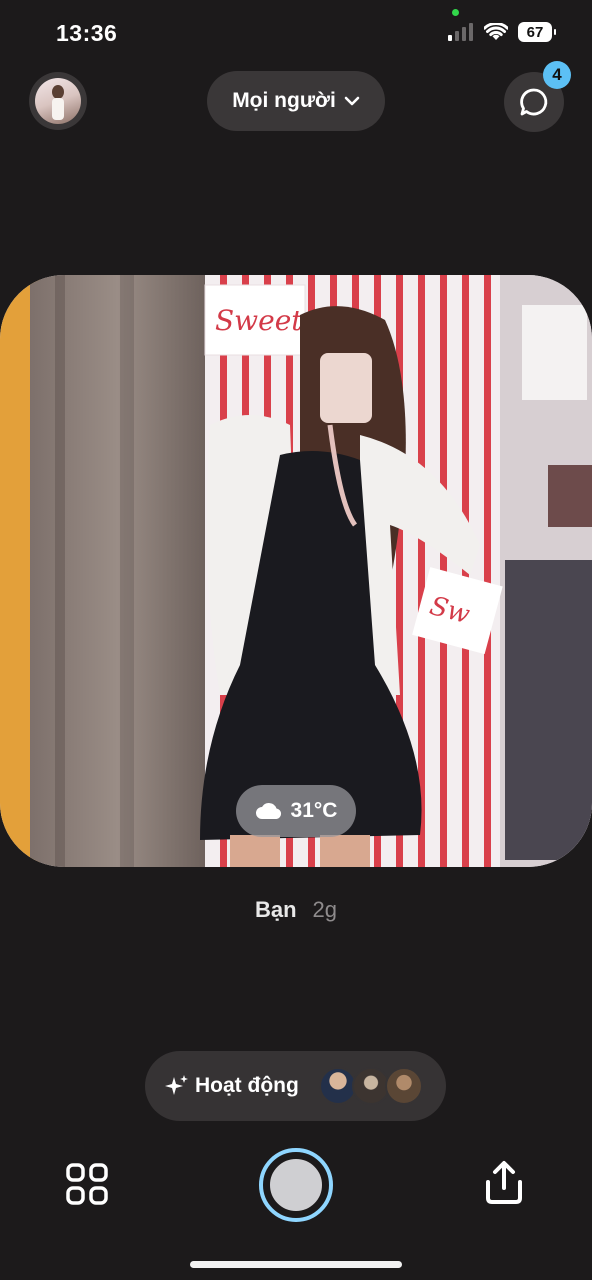 Image resolution: width=592 pixels, height=1280 pixels. Describe the element at coordinates (455, 12) in the screenshot. I see `privacy-indicator-dot` at that location.